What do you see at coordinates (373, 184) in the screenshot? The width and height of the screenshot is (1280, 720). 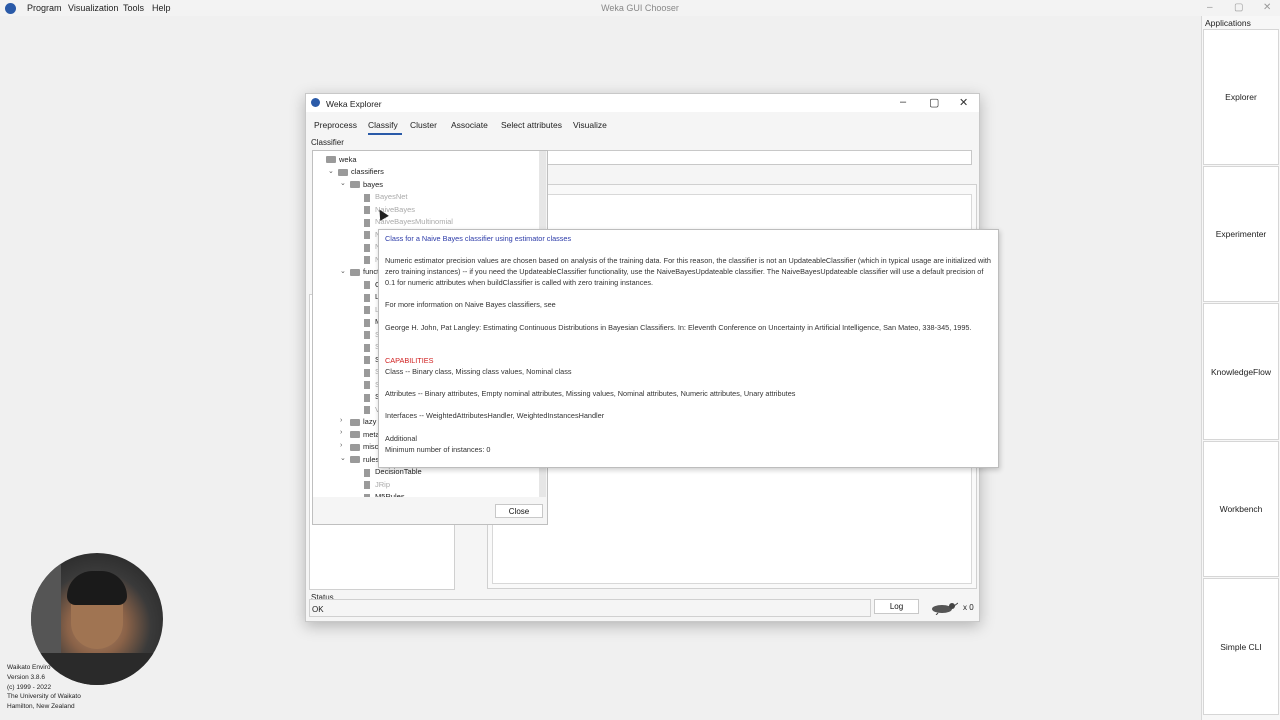 I see `tree-node-label: bayes` at bounding box center [373, 184].